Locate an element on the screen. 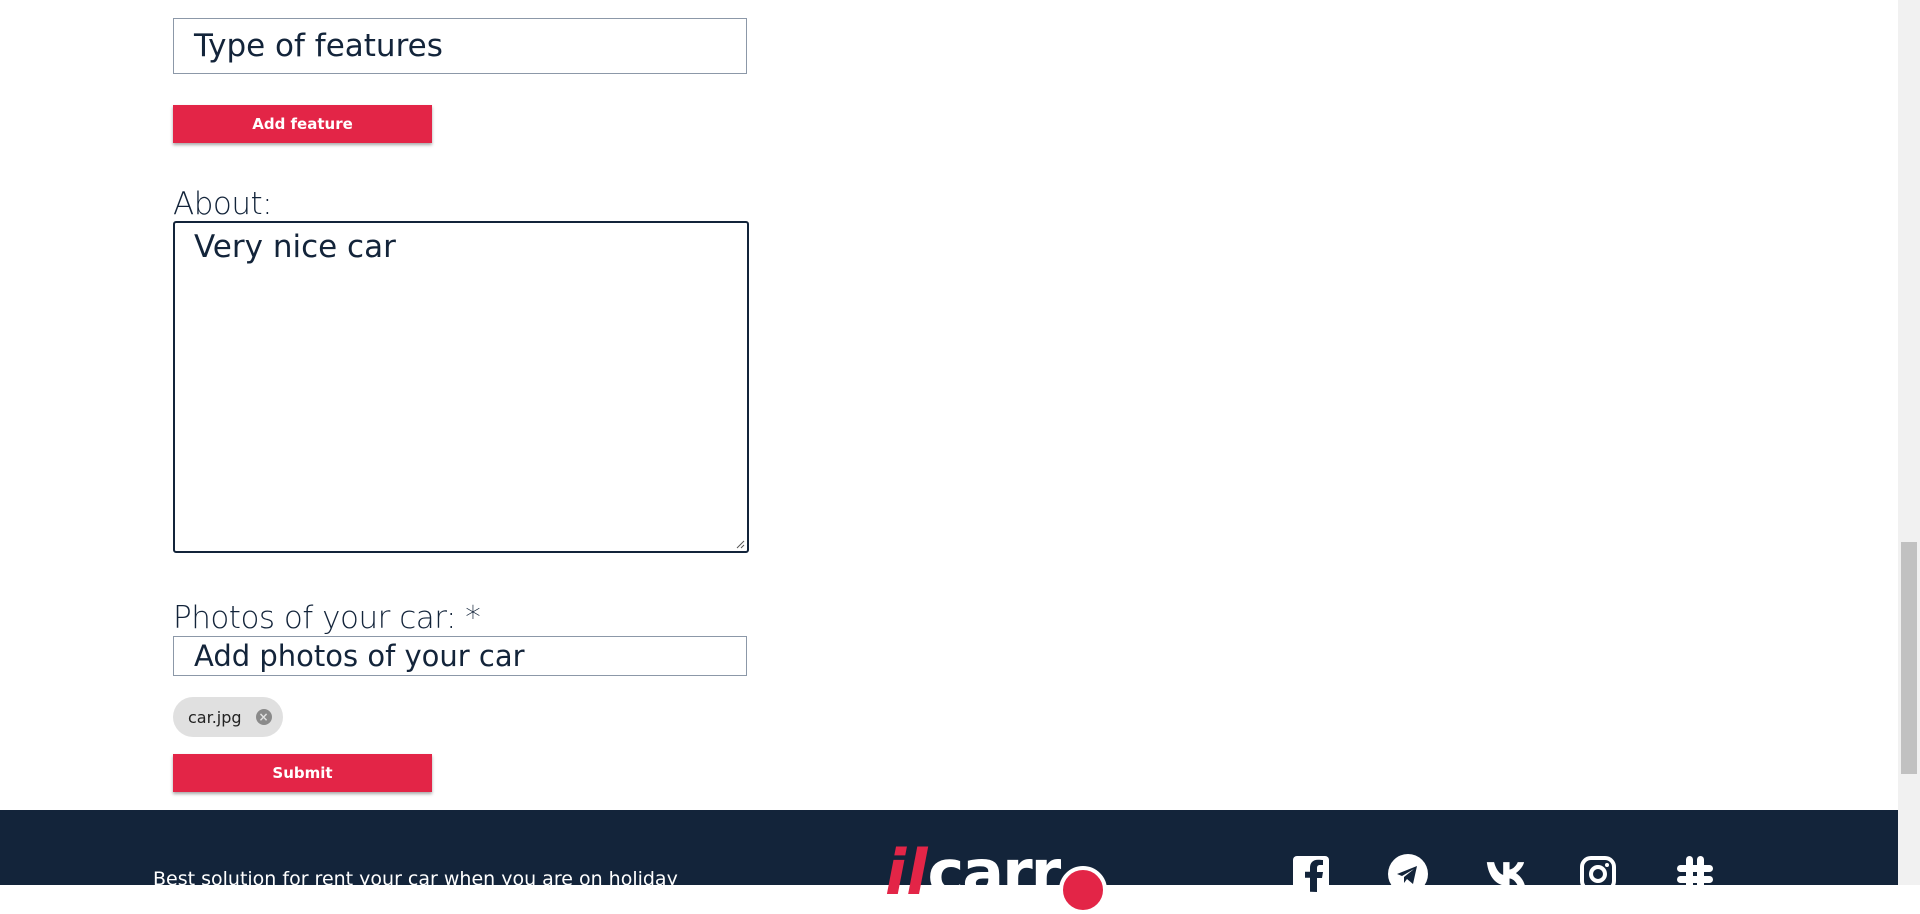  file-chip: car.jpg × is located at coordinates (228, 717).